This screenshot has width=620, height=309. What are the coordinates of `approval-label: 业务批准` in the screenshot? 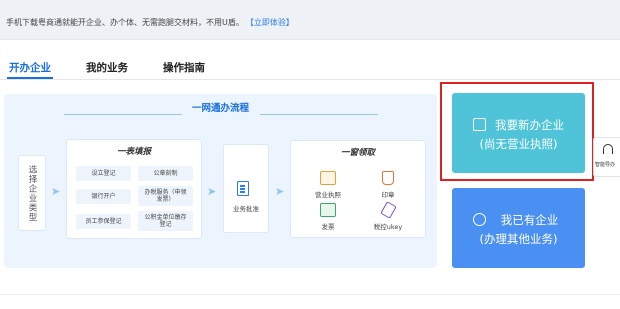 It's located at (246, 209).